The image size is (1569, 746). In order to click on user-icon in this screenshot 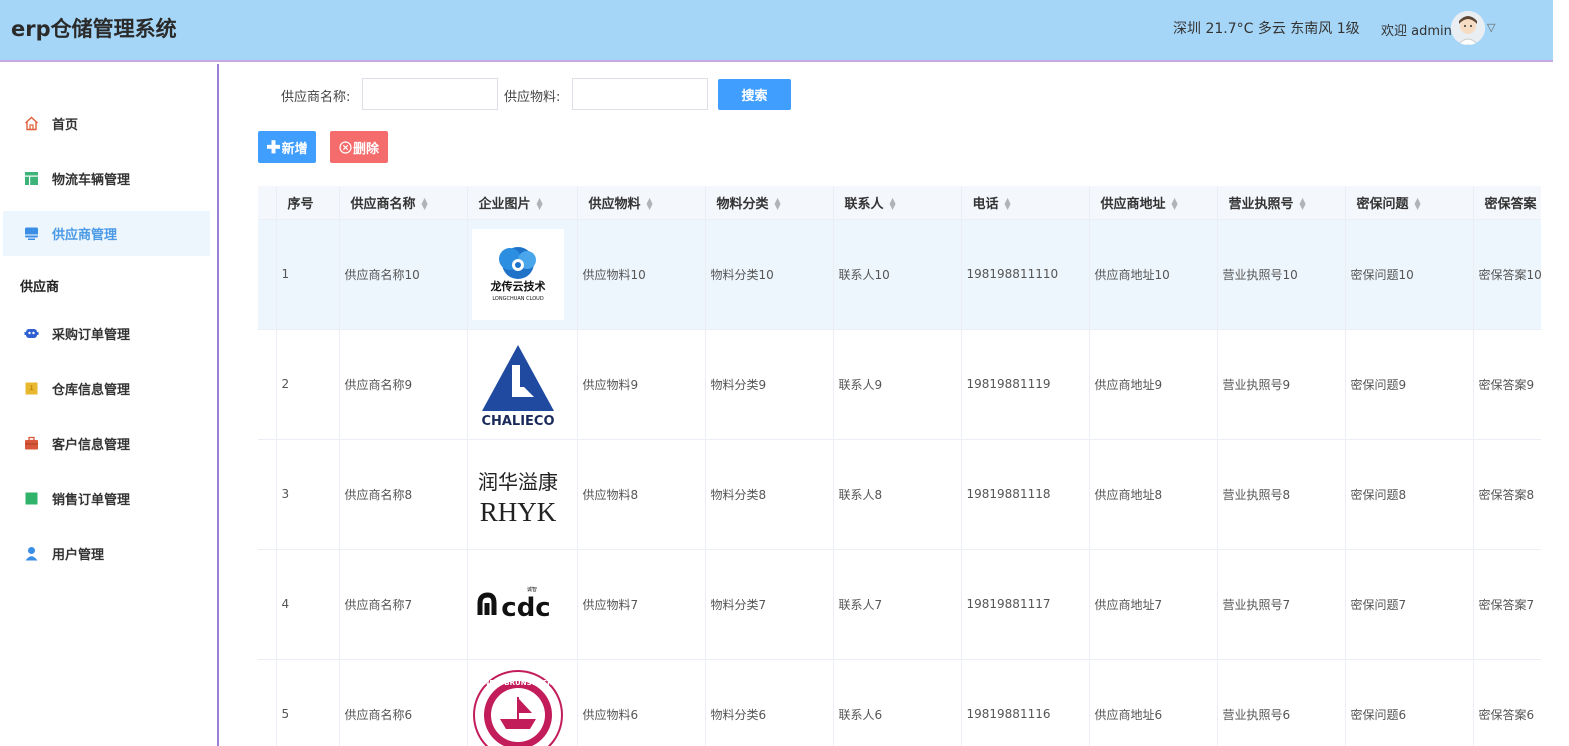, I will do `click(31, 553)`.